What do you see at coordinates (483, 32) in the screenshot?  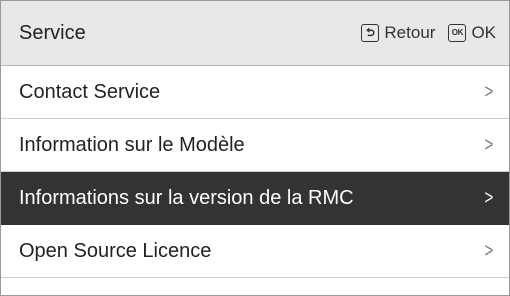 I see `ok-label: OK` at bounding box center [483, 32].